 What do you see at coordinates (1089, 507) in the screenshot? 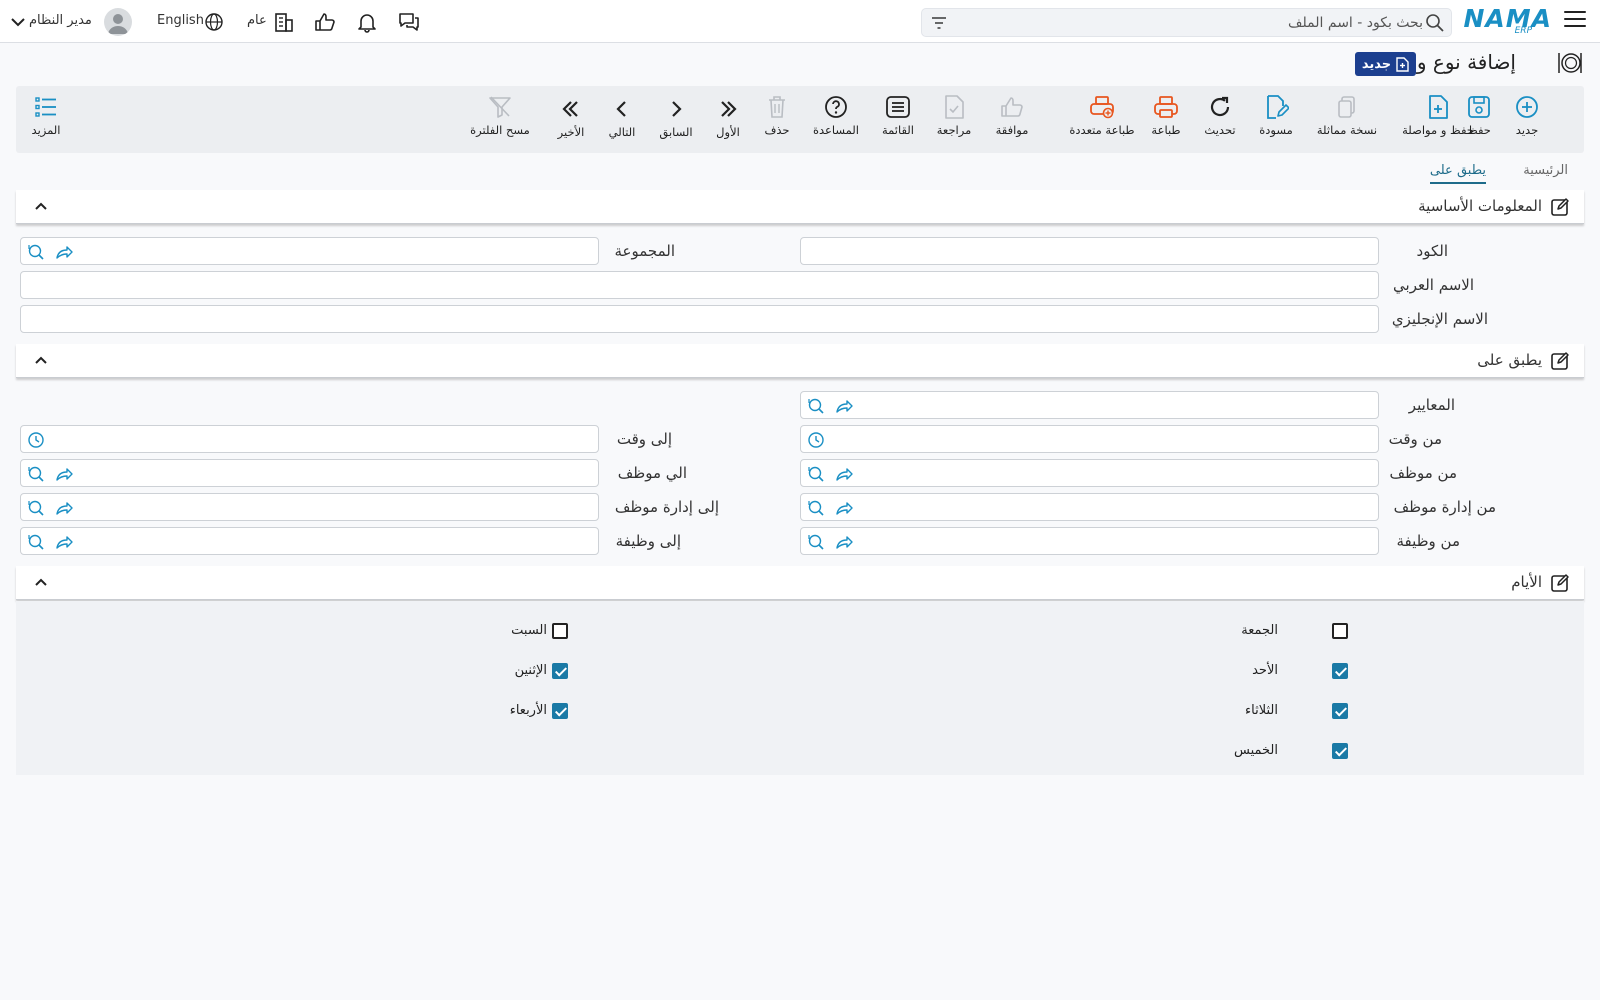
I see `from-employee-dept-input` at bounding box center [1089, 507].